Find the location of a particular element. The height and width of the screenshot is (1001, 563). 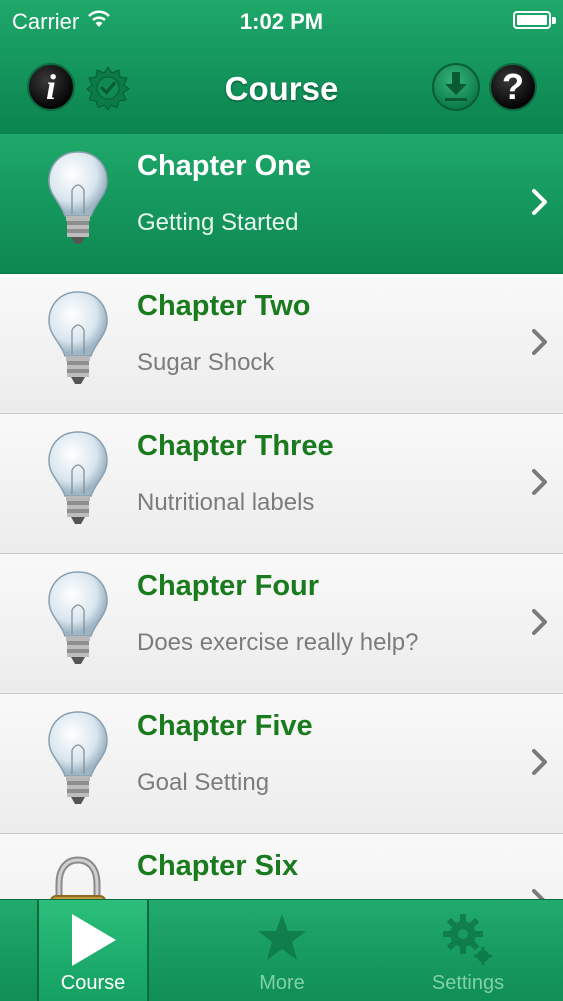

chapter-subtitle: Does exercise really help? is located at coordinates (278, 642).